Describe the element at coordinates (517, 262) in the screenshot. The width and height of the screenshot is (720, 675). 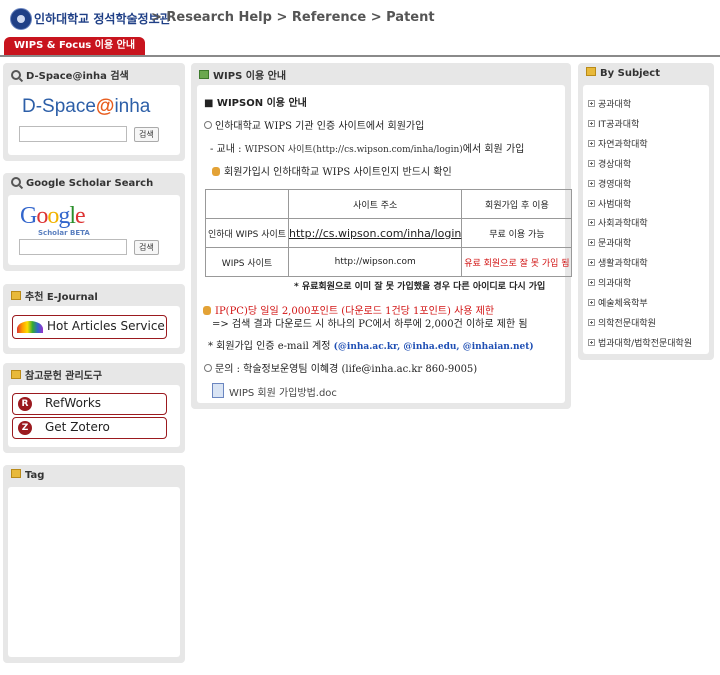
I see `table-cell-usage-warning: 유료 회원으로 잘 못 가입 됨` at that location.